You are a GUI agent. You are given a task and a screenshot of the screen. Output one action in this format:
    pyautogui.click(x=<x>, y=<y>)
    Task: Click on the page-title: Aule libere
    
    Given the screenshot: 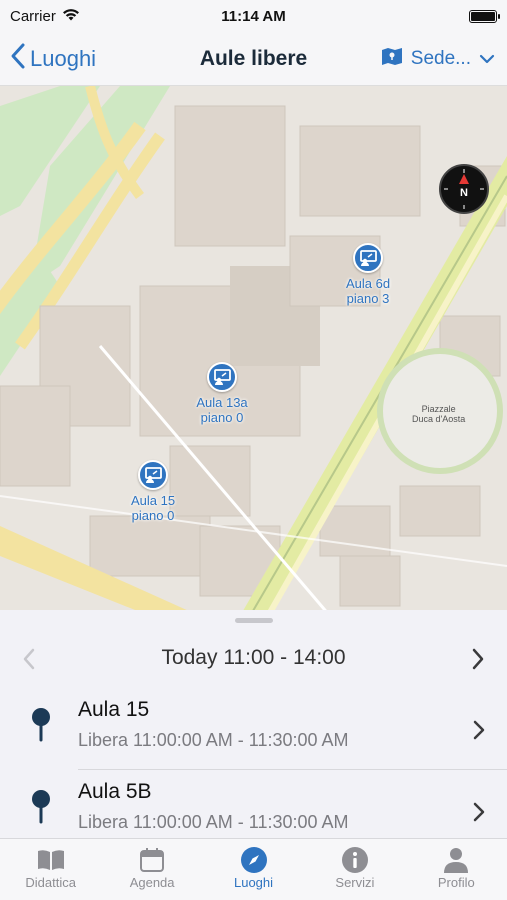 What is the action you would take?
    pyautogui.click(x=253, y=58)
    